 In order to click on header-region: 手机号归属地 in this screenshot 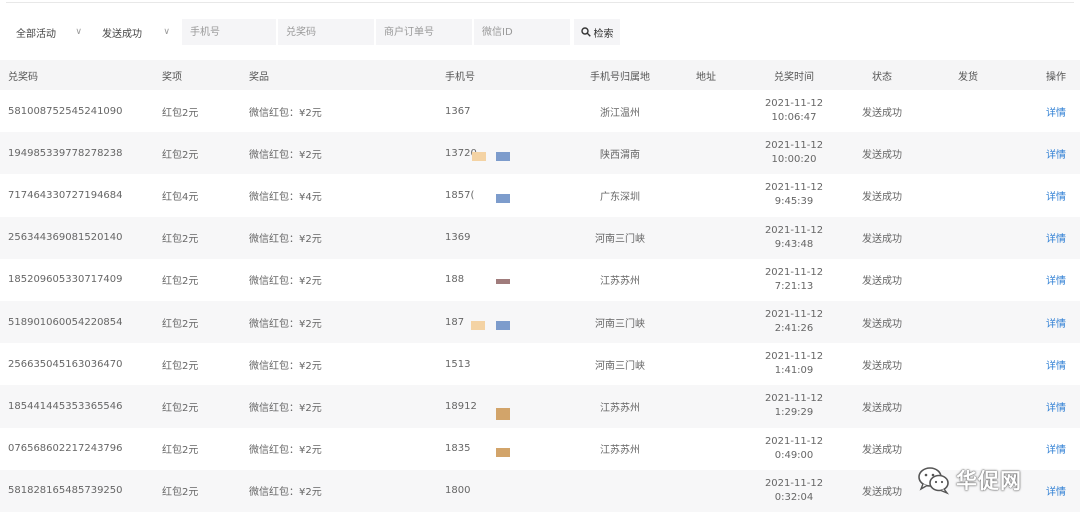, I will do `click(620, 77)`.